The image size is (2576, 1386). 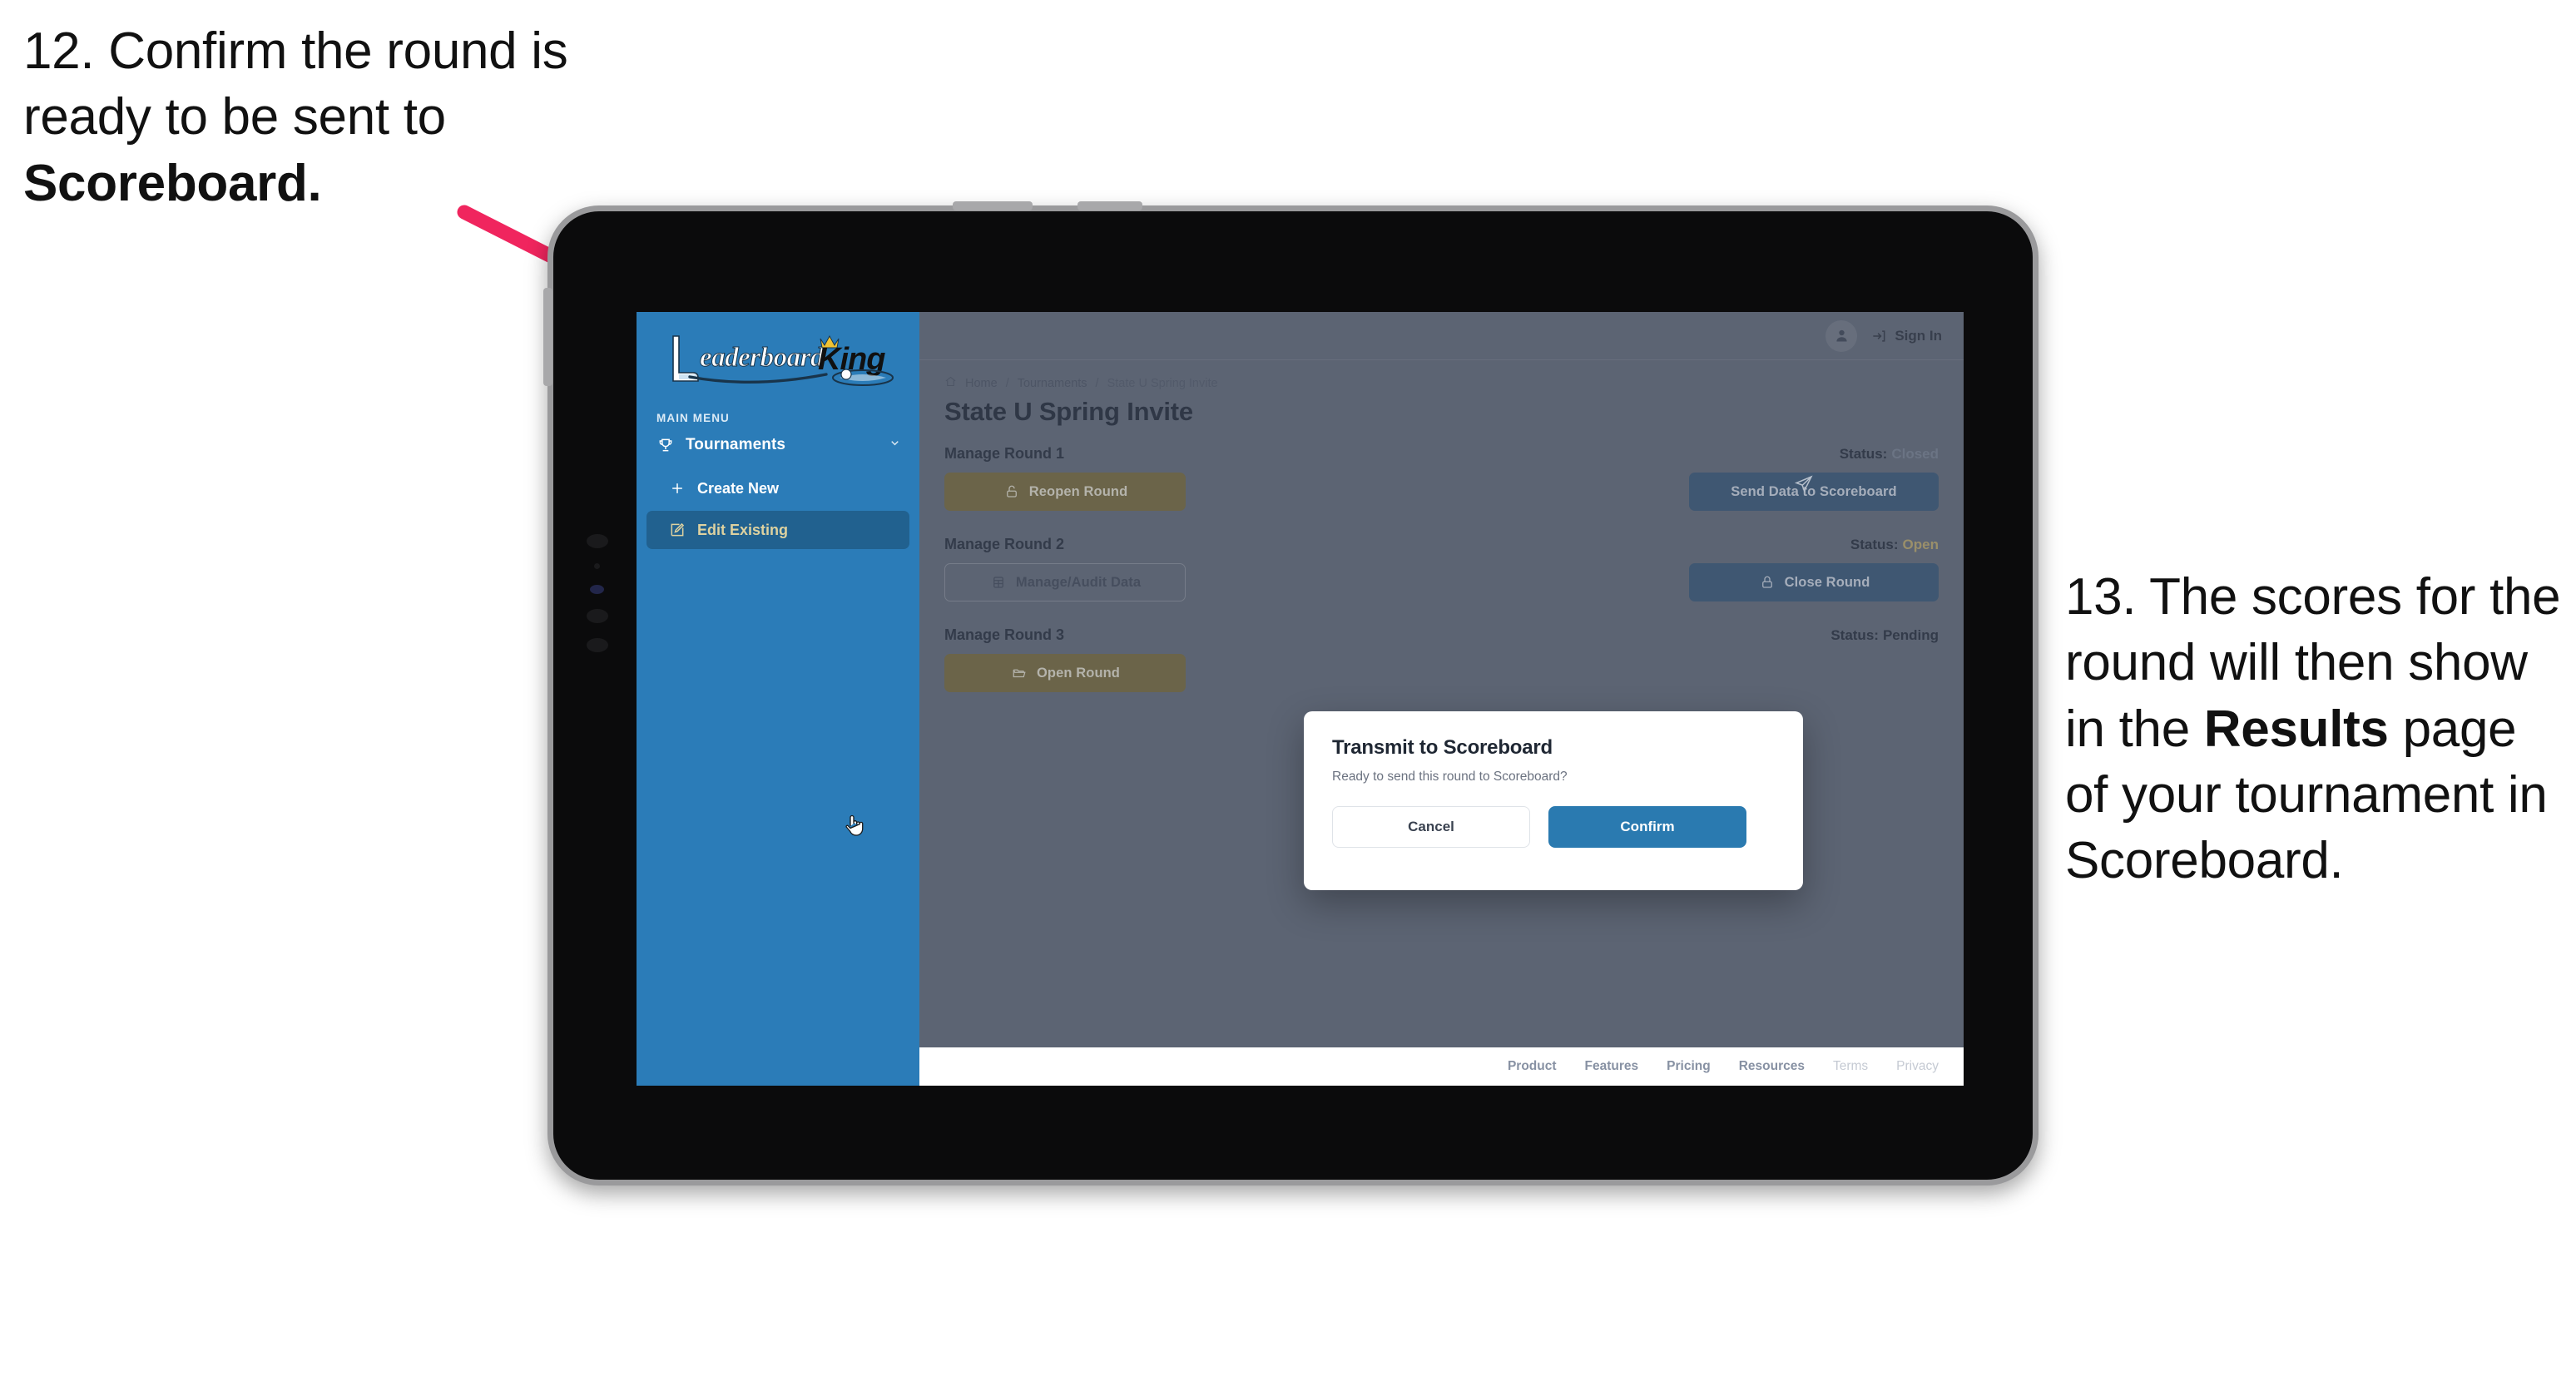 What do you see at coordinates (1431, 827) in the screenshot?
I see `cancel-button: Cancel` at bounding box center [1431, 827].